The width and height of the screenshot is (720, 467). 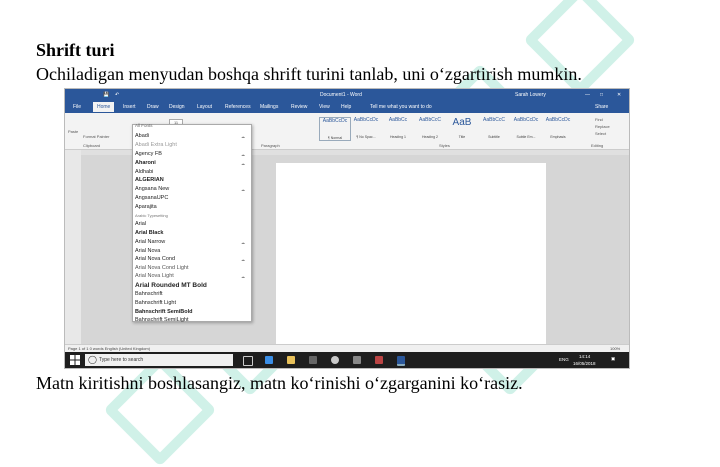 I want to click on font-list-item: Arial Nova Cond, so click(x=155, y=259).